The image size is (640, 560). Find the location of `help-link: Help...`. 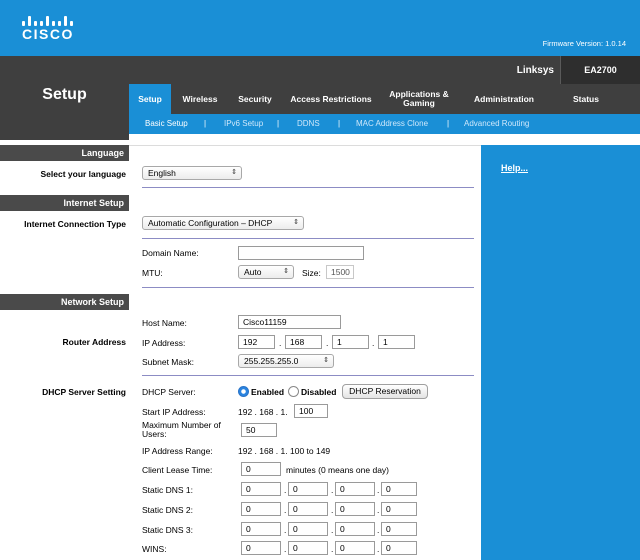

help-link: Help... is located at coordinates (514, 168).